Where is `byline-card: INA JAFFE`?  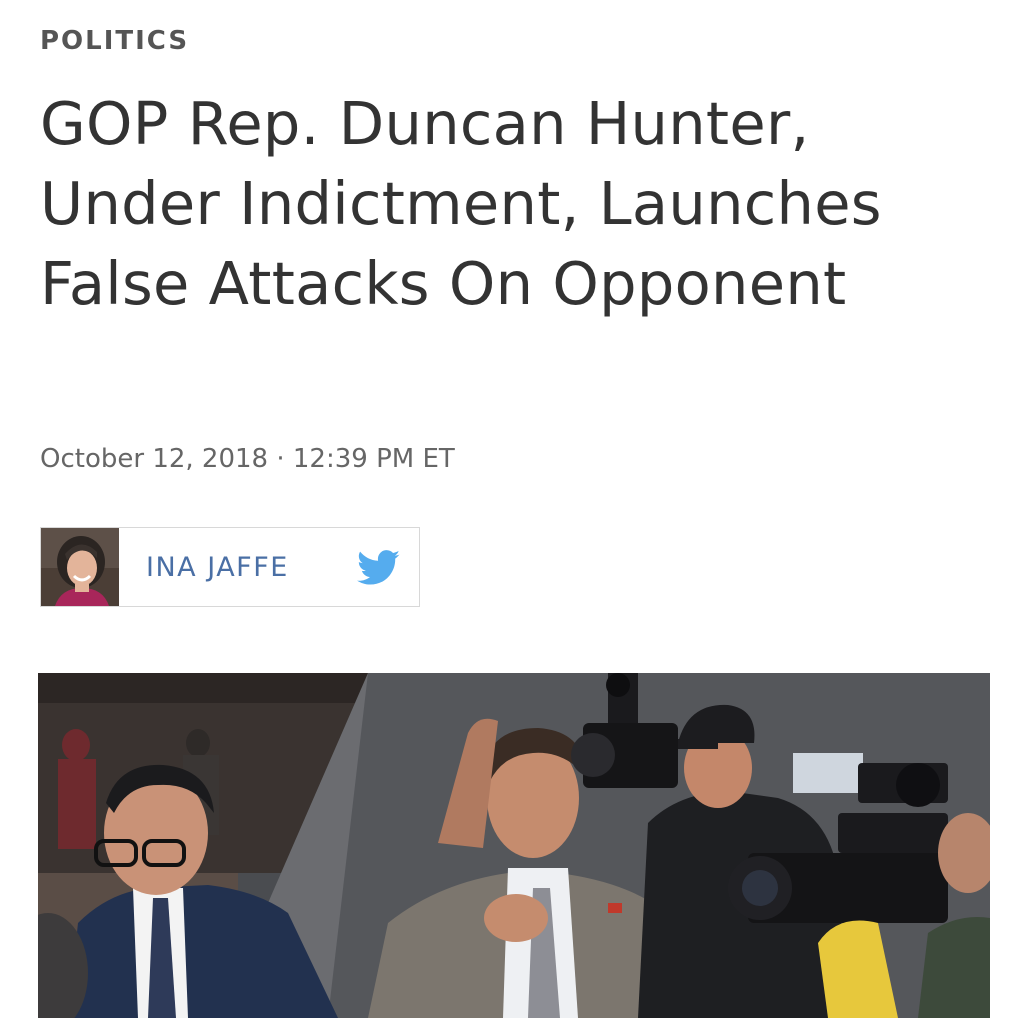 byline-card: INA JAFFE is located at coordinates (230, 567).